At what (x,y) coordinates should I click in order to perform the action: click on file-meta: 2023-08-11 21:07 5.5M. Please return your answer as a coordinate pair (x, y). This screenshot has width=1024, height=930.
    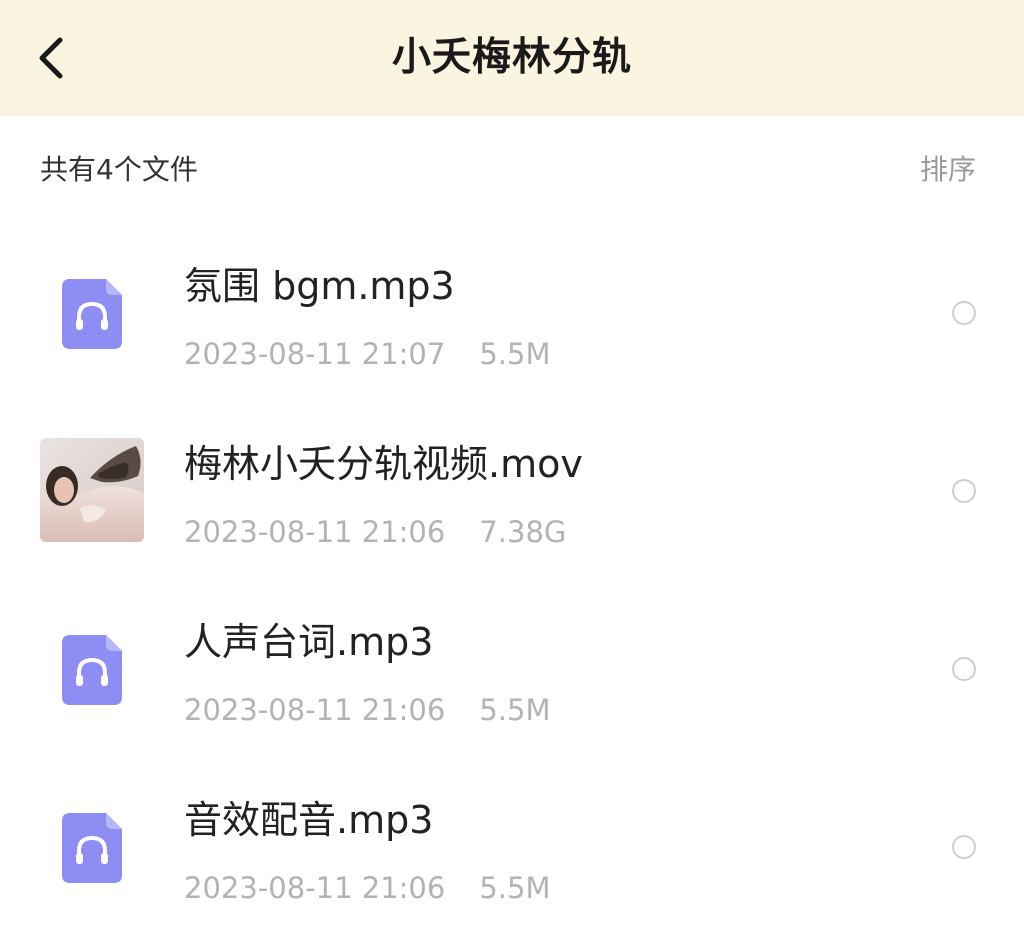
    Looking at the image, I should click on (367, 354).